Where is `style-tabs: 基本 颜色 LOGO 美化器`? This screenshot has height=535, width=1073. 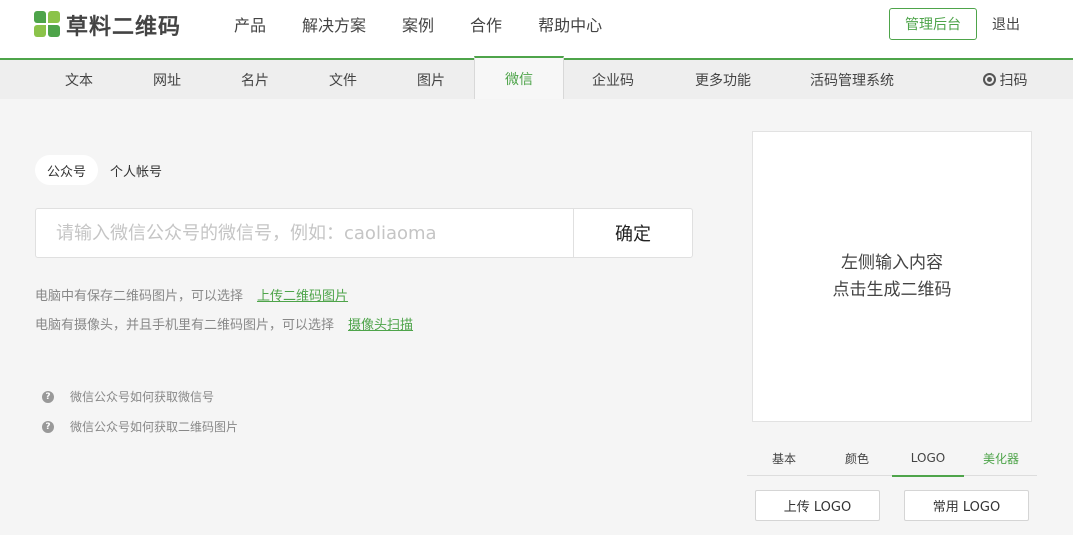
style-tabs: 基本 颜色 LOGO 美化器 is located at coordinates (892, 458).